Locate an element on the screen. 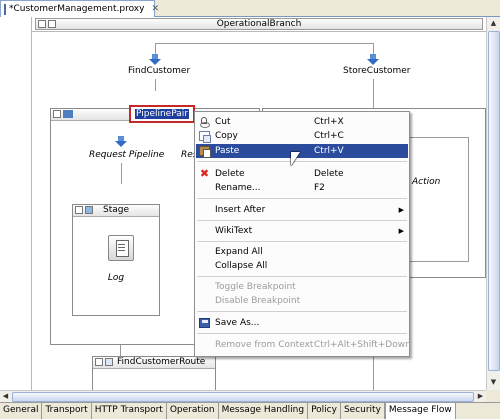 The height and width of the screenshot is (419, 500). route-header: FindCustomerRoute is located at coordinates (154, 363).